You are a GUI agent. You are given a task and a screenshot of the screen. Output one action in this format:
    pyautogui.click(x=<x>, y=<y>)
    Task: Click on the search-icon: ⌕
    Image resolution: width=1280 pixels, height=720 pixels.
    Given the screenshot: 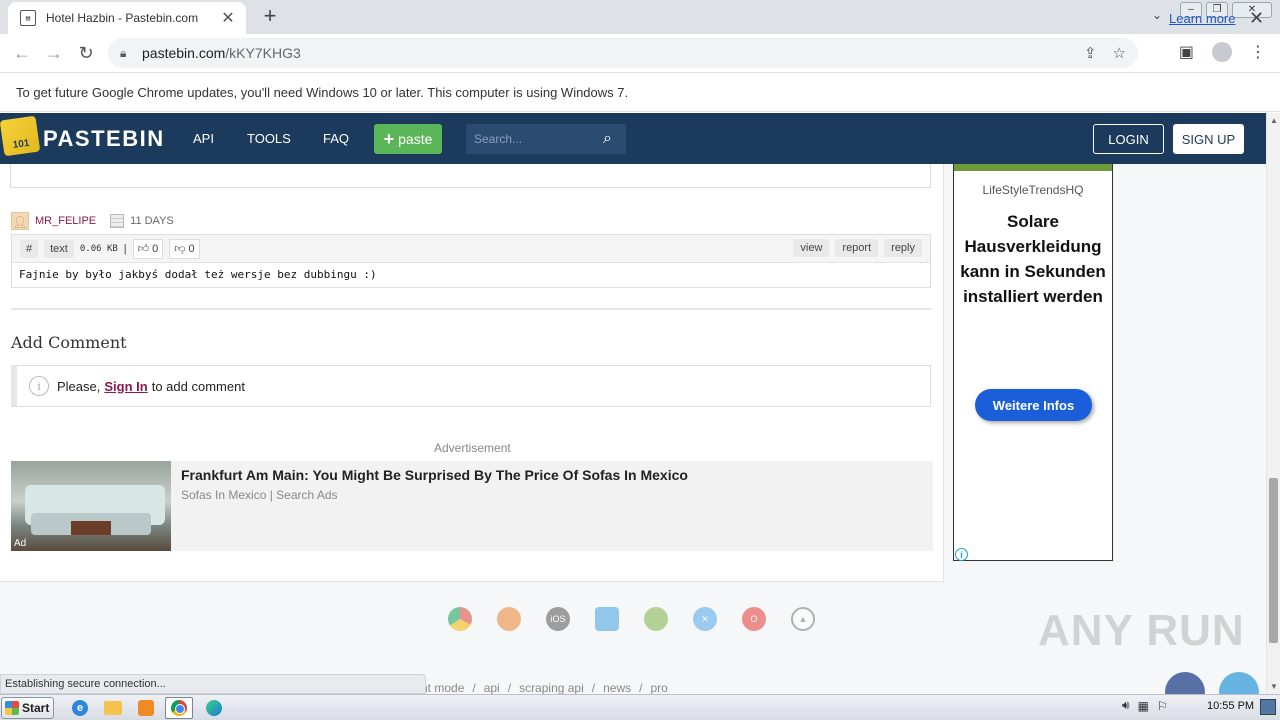 What is the action you would take?
    pyautogui.click(x=607, y=139)
    